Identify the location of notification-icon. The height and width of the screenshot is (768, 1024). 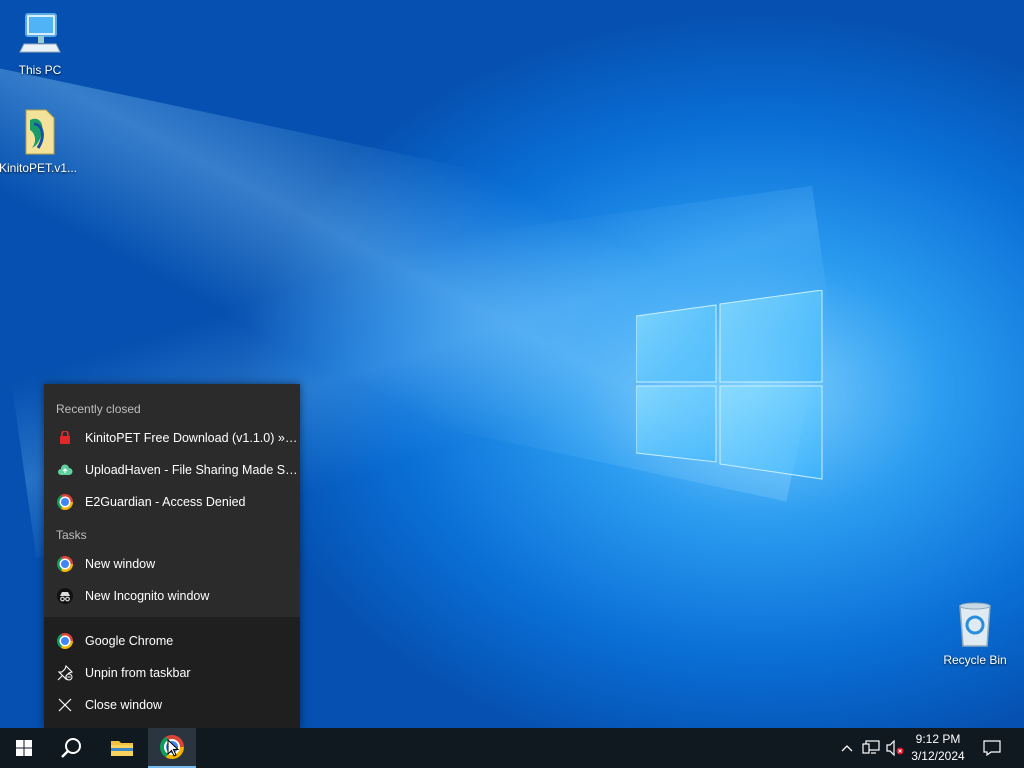
(992, 748).